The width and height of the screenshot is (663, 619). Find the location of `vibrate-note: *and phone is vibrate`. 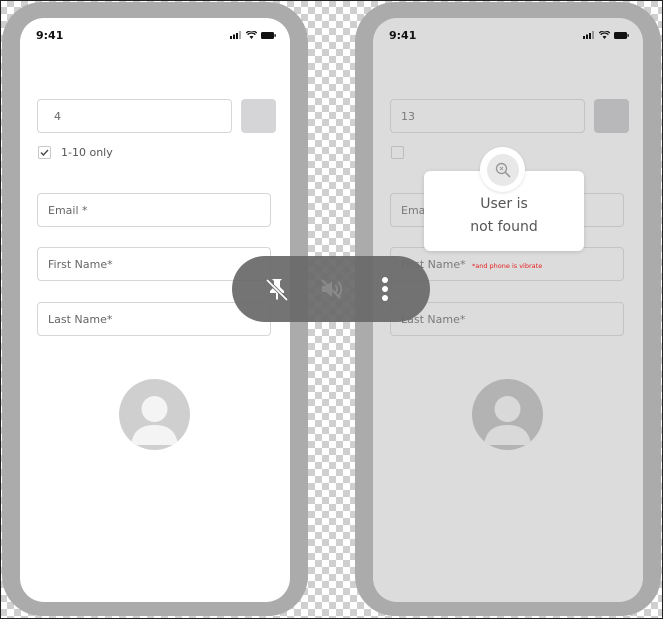

vibrate-note: *and phone is vibrate is located at coordinates (507, 266).